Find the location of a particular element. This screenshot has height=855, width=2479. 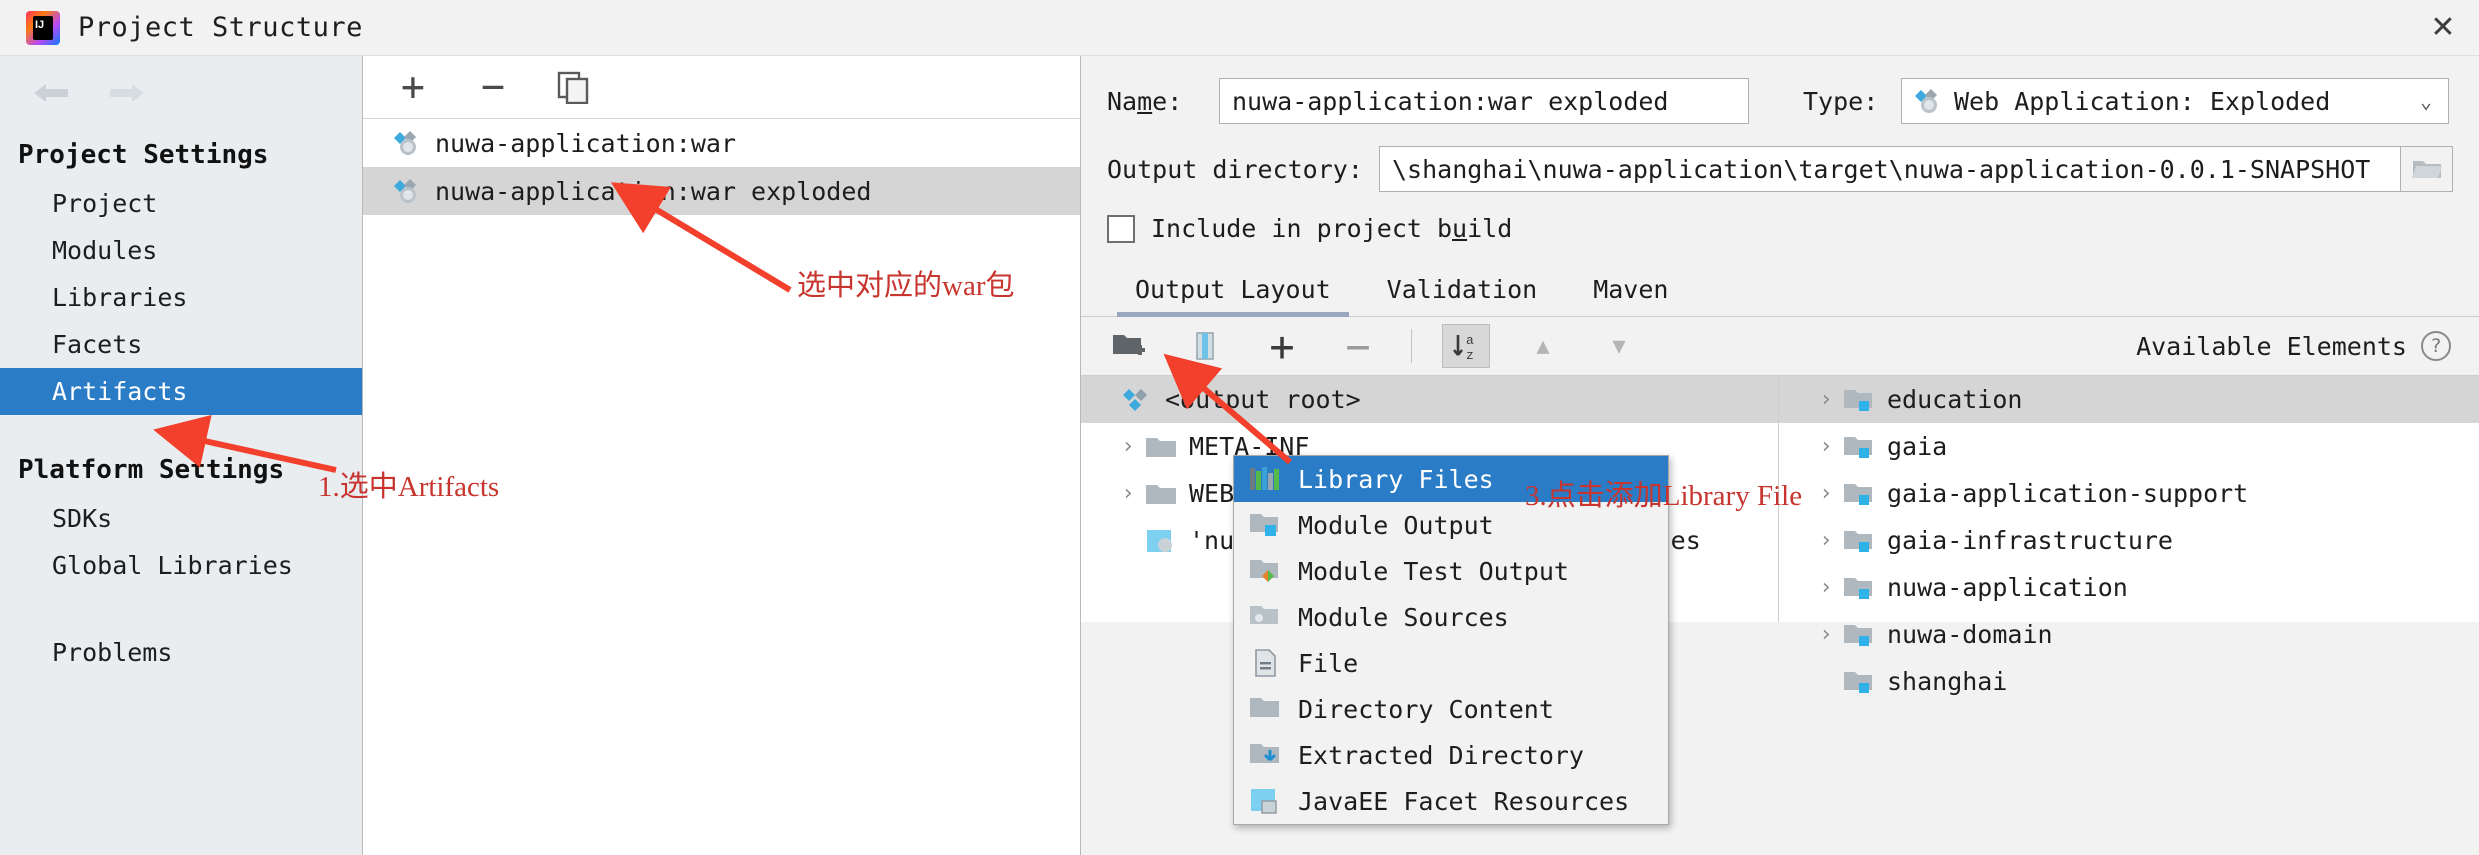

tree-row: › gaia-infrastructure is located at coordinates (2129, 540).